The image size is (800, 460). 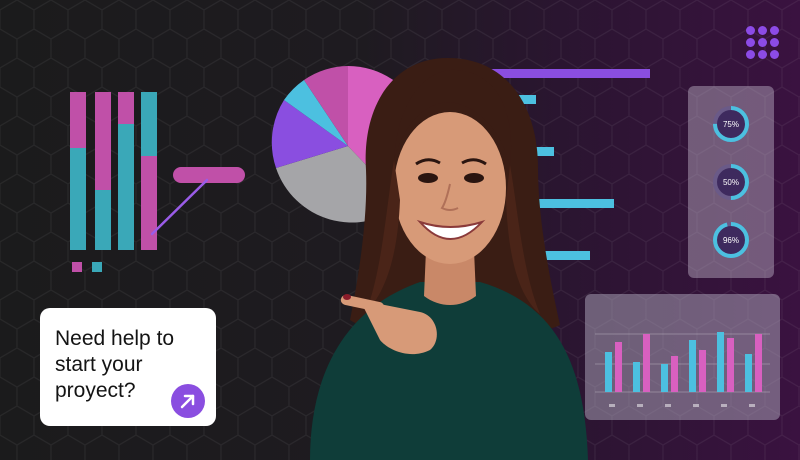 I want to click on progress-gauge: 96%, so click(x=731, y=240).